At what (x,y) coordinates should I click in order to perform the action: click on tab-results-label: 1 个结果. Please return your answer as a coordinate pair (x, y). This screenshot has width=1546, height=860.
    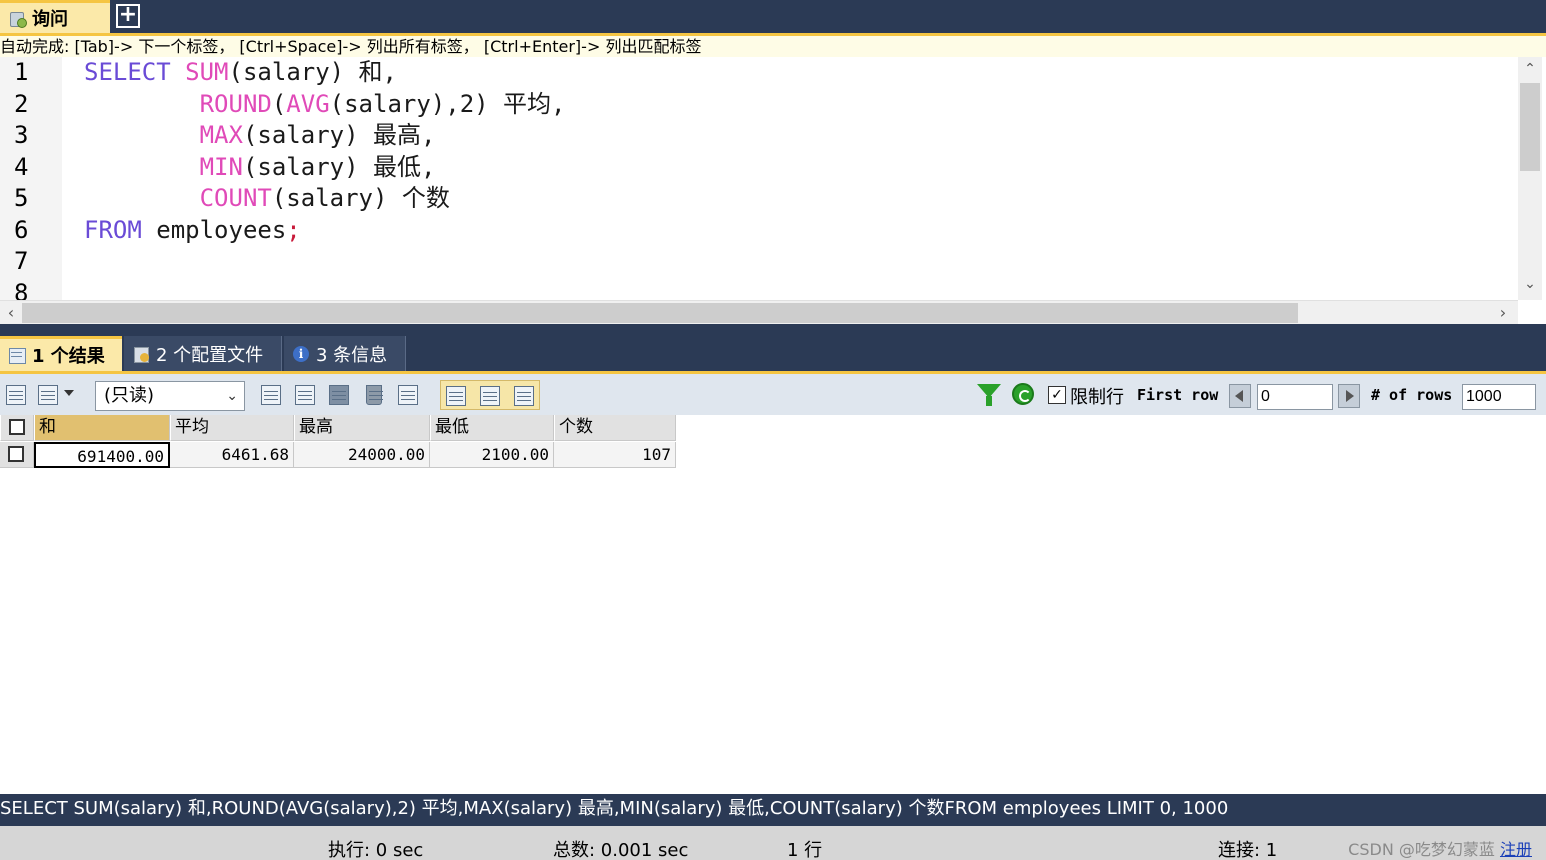
    Looking at the image, I should click on (68, 356).